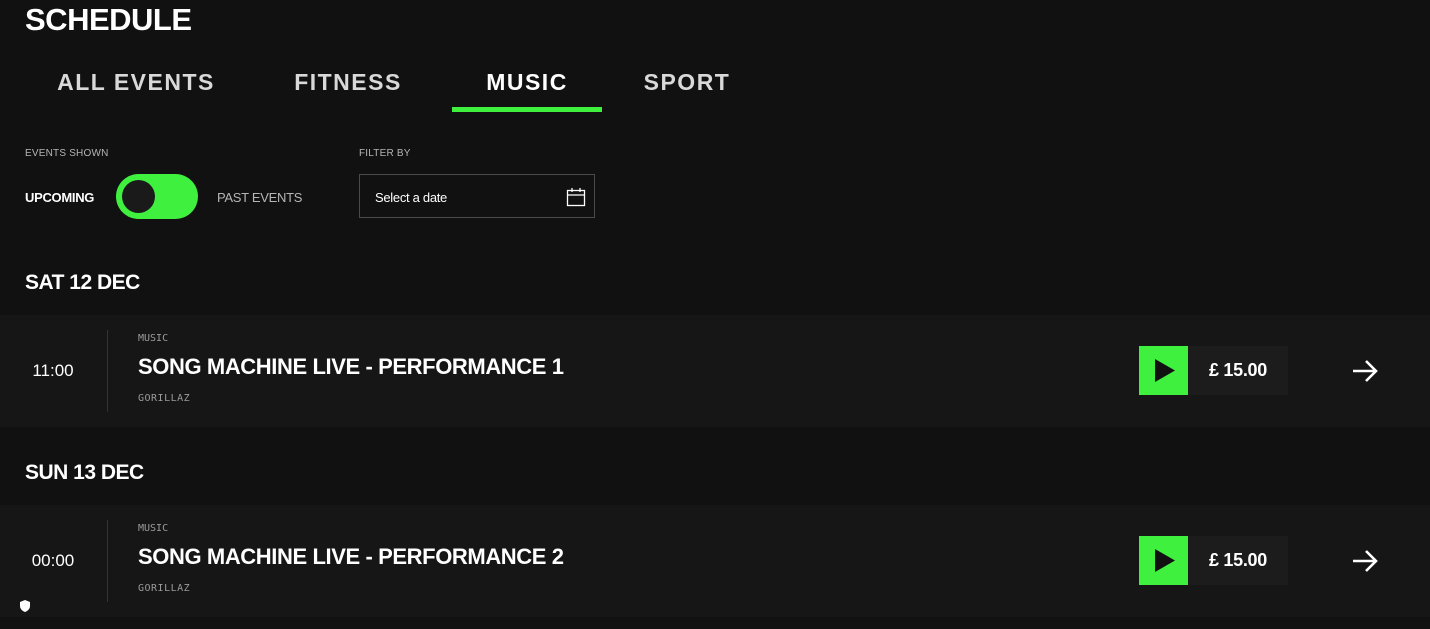 Image resolution: width=1430 pixels, height=629 pixels. Describe the element at coordinates (527, 109) in the screenshot. I see `active-tab-indicator` at that location.